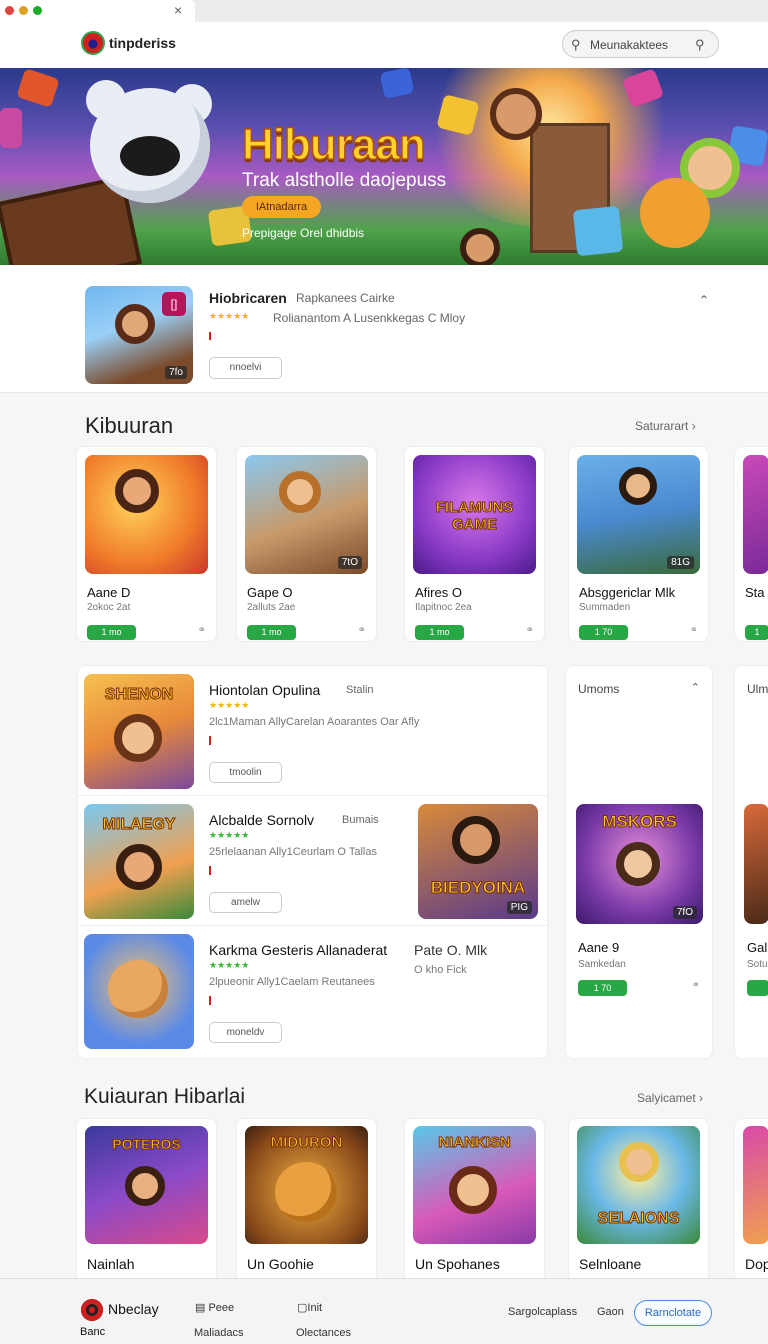 This screenshot has width=768, height=1344. What do you see at coordinates (92, 1310) in the screenshot?
I see `home-icon` at bounding box center [92, 1310].